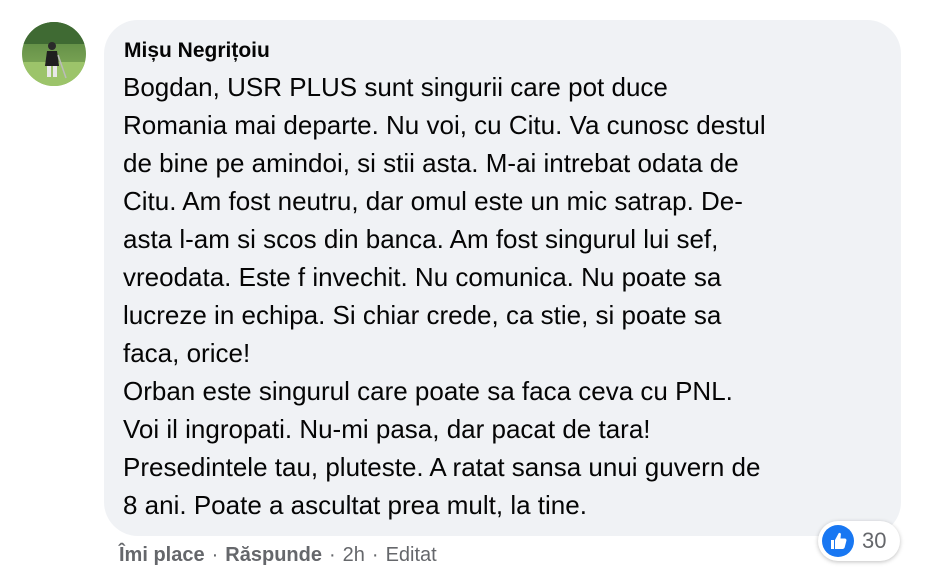  I want to click on edited-label: Editat, so click(411, 555).